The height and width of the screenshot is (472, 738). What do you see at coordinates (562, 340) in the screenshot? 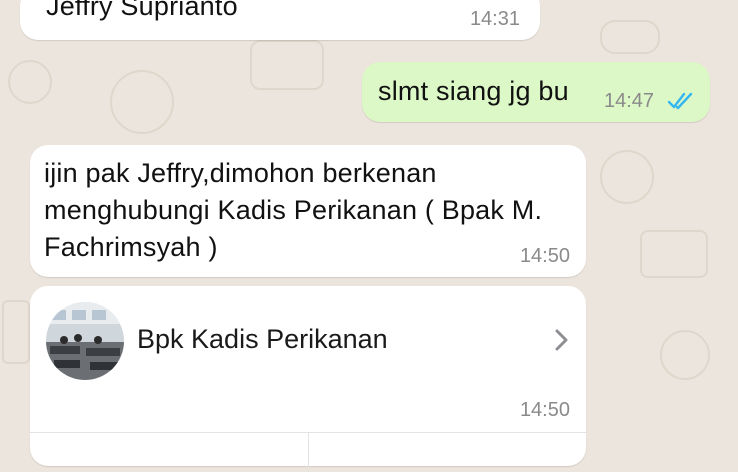
I see `chevron-right-icon` at bounding box center [562, 340].